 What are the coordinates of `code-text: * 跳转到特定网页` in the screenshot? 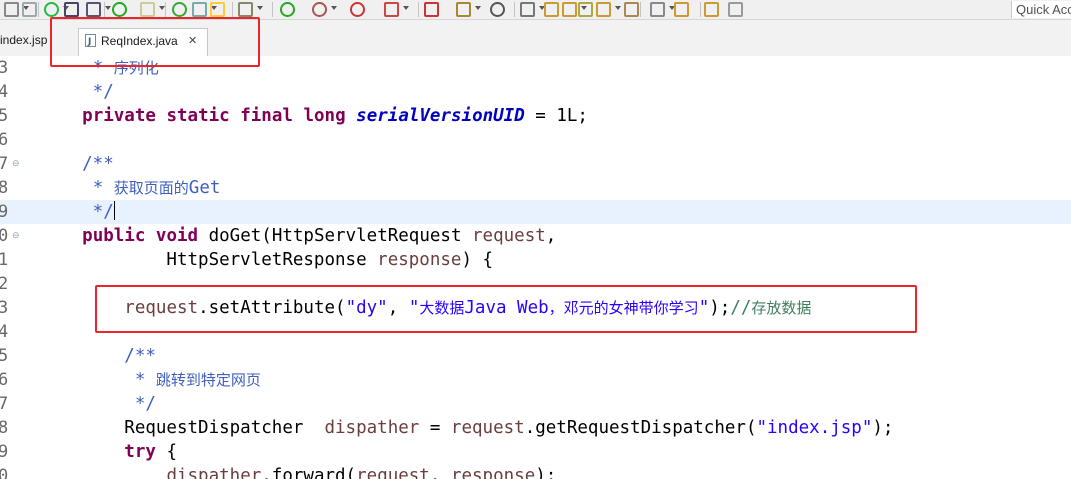 It's located at (197, 380).